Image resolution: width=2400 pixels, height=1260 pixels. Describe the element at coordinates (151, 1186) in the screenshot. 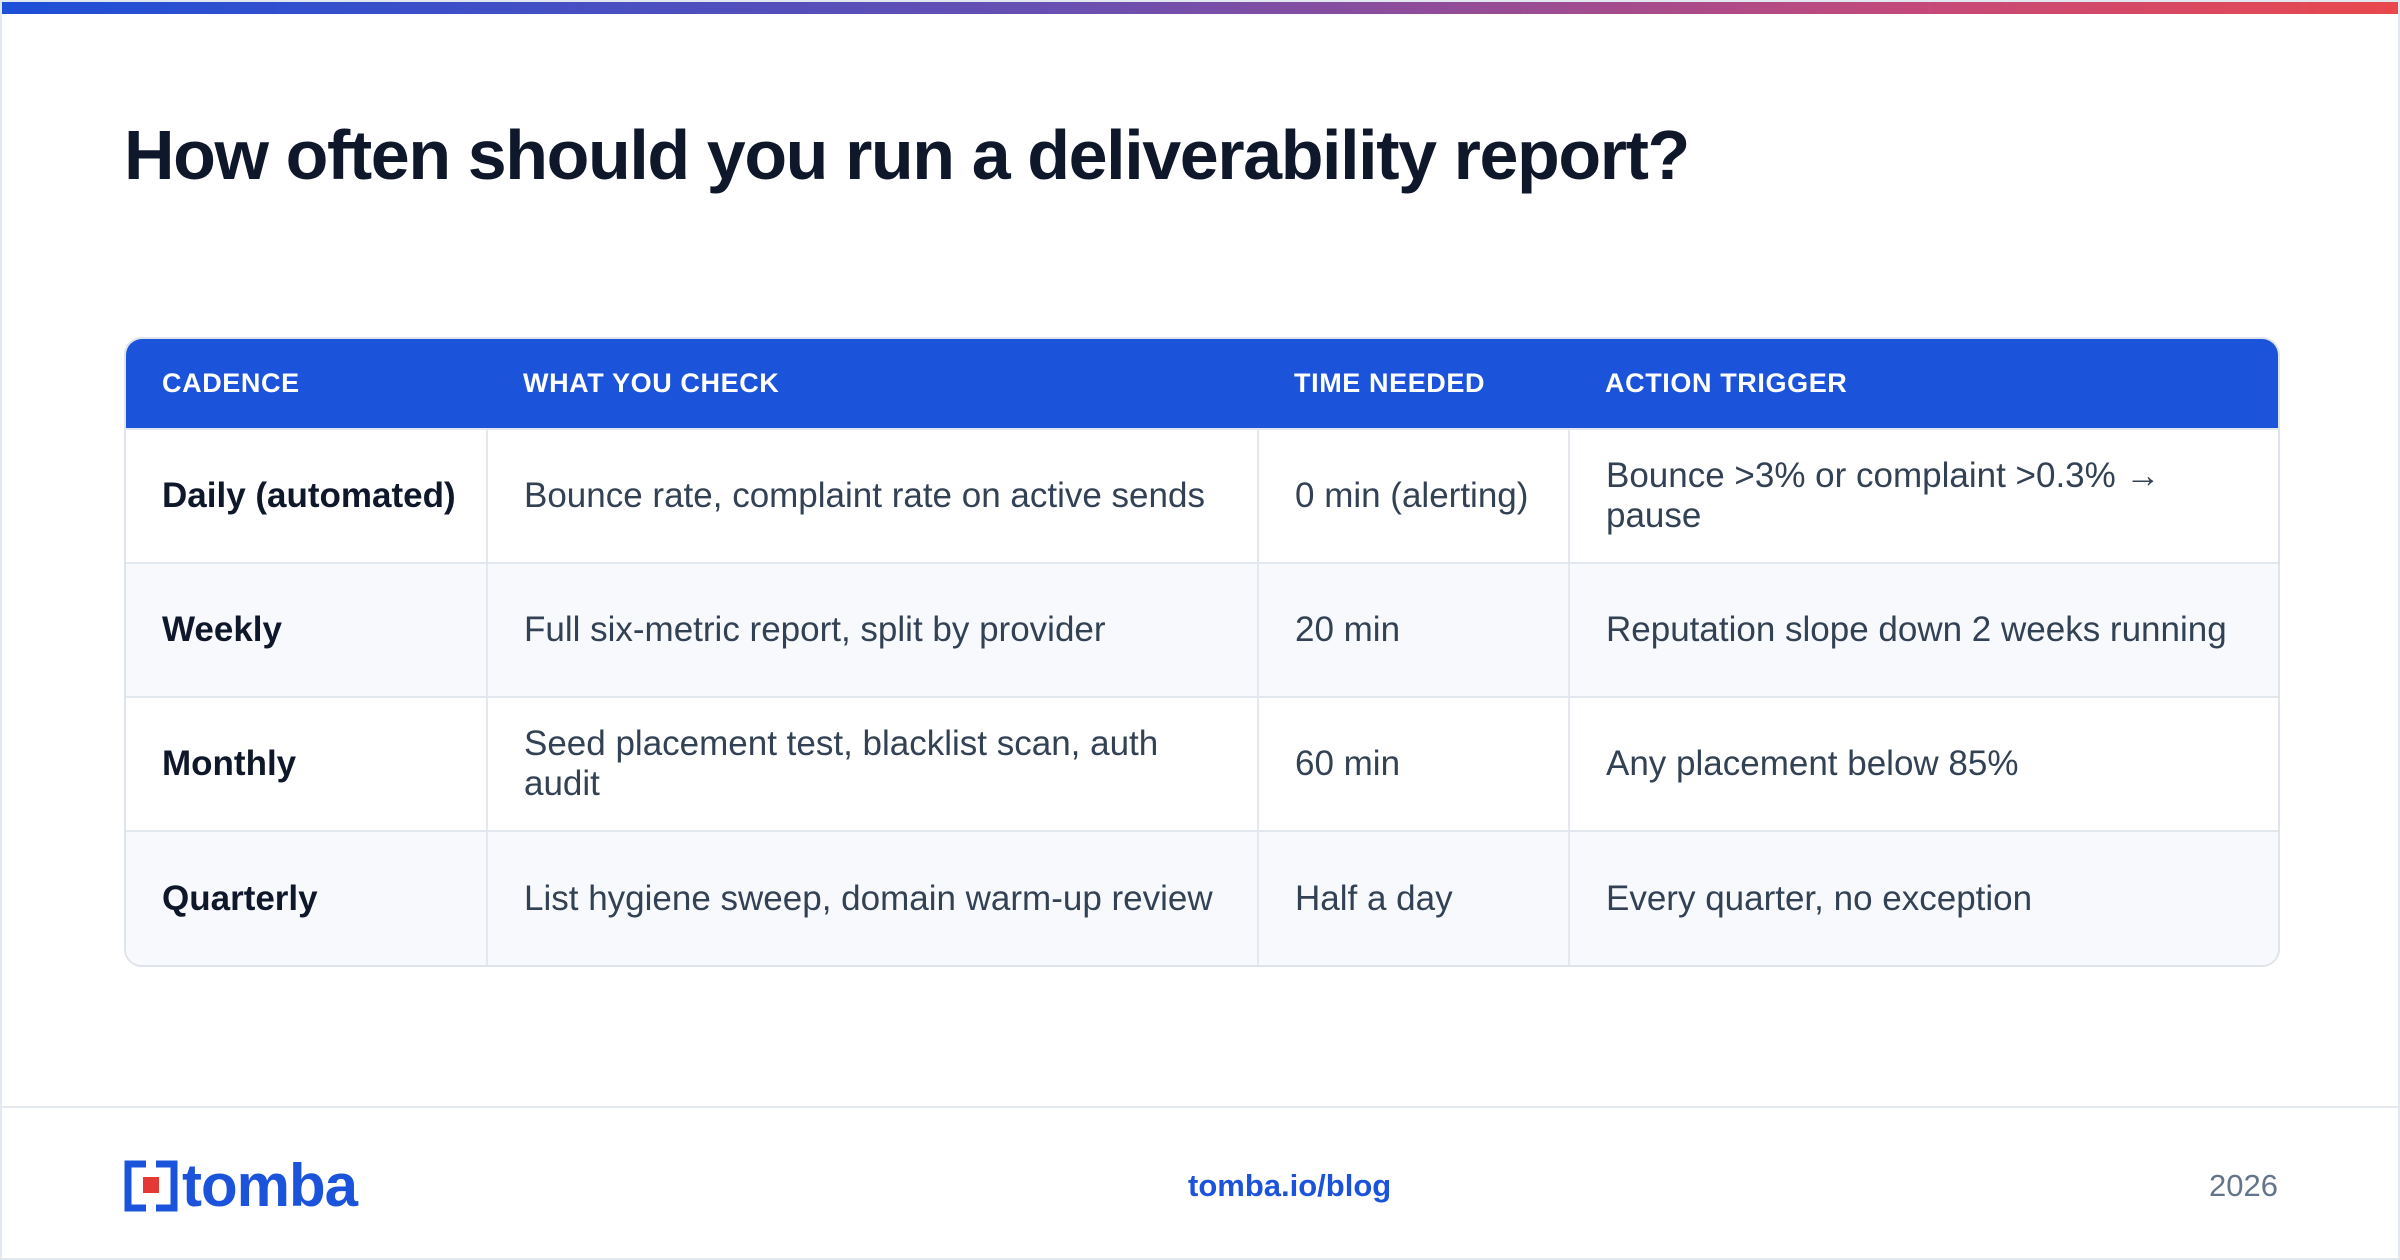

I see `tomba-logo-icon` at that location.